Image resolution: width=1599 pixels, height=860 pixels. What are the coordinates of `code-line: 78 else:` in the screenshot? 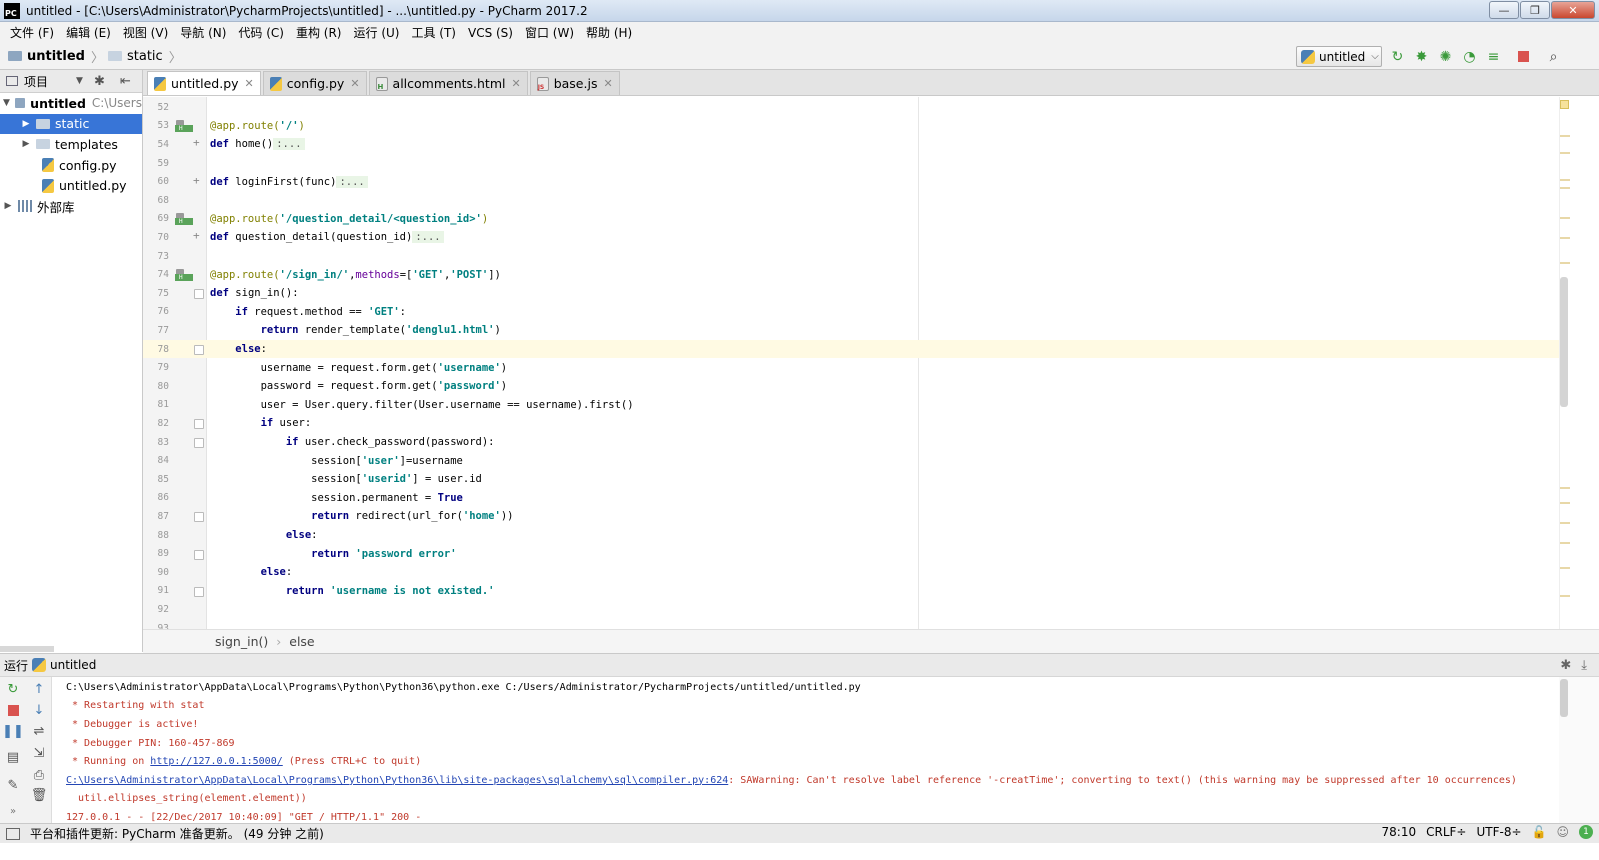 It's located at (851, 349).